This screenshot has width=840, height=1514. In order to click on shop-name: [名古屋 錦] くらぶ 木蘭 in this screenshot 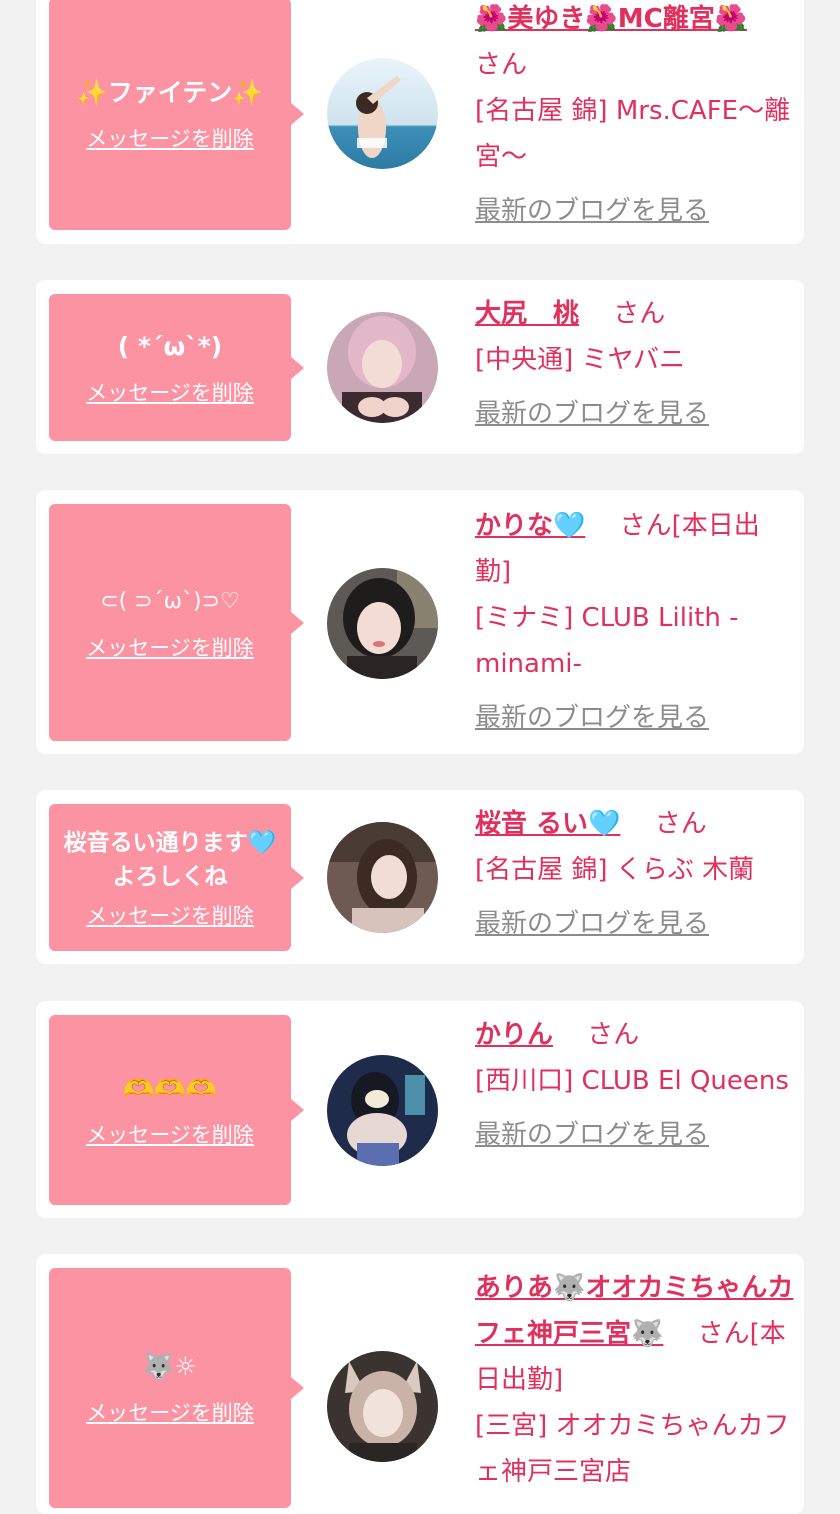, I will do `click(615, 870)`.